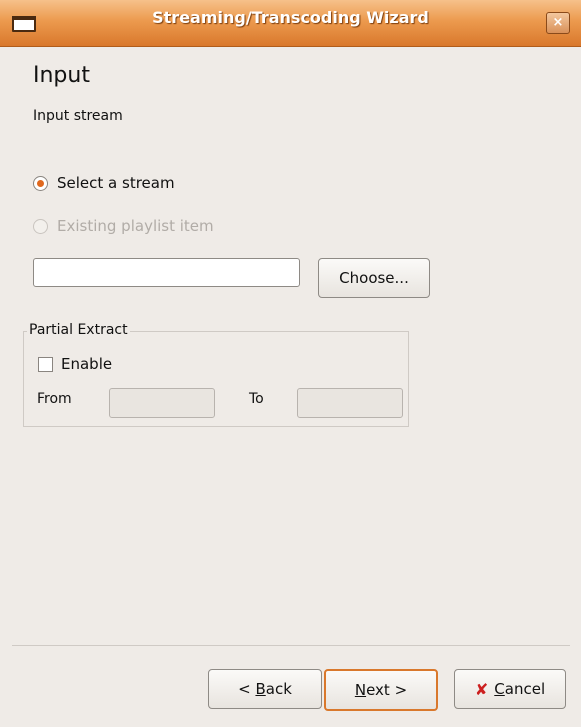 This screenshot has height=727, width=581. I want to click on window-title: Streaming/Transcoding Wizard, so click(290, 17).